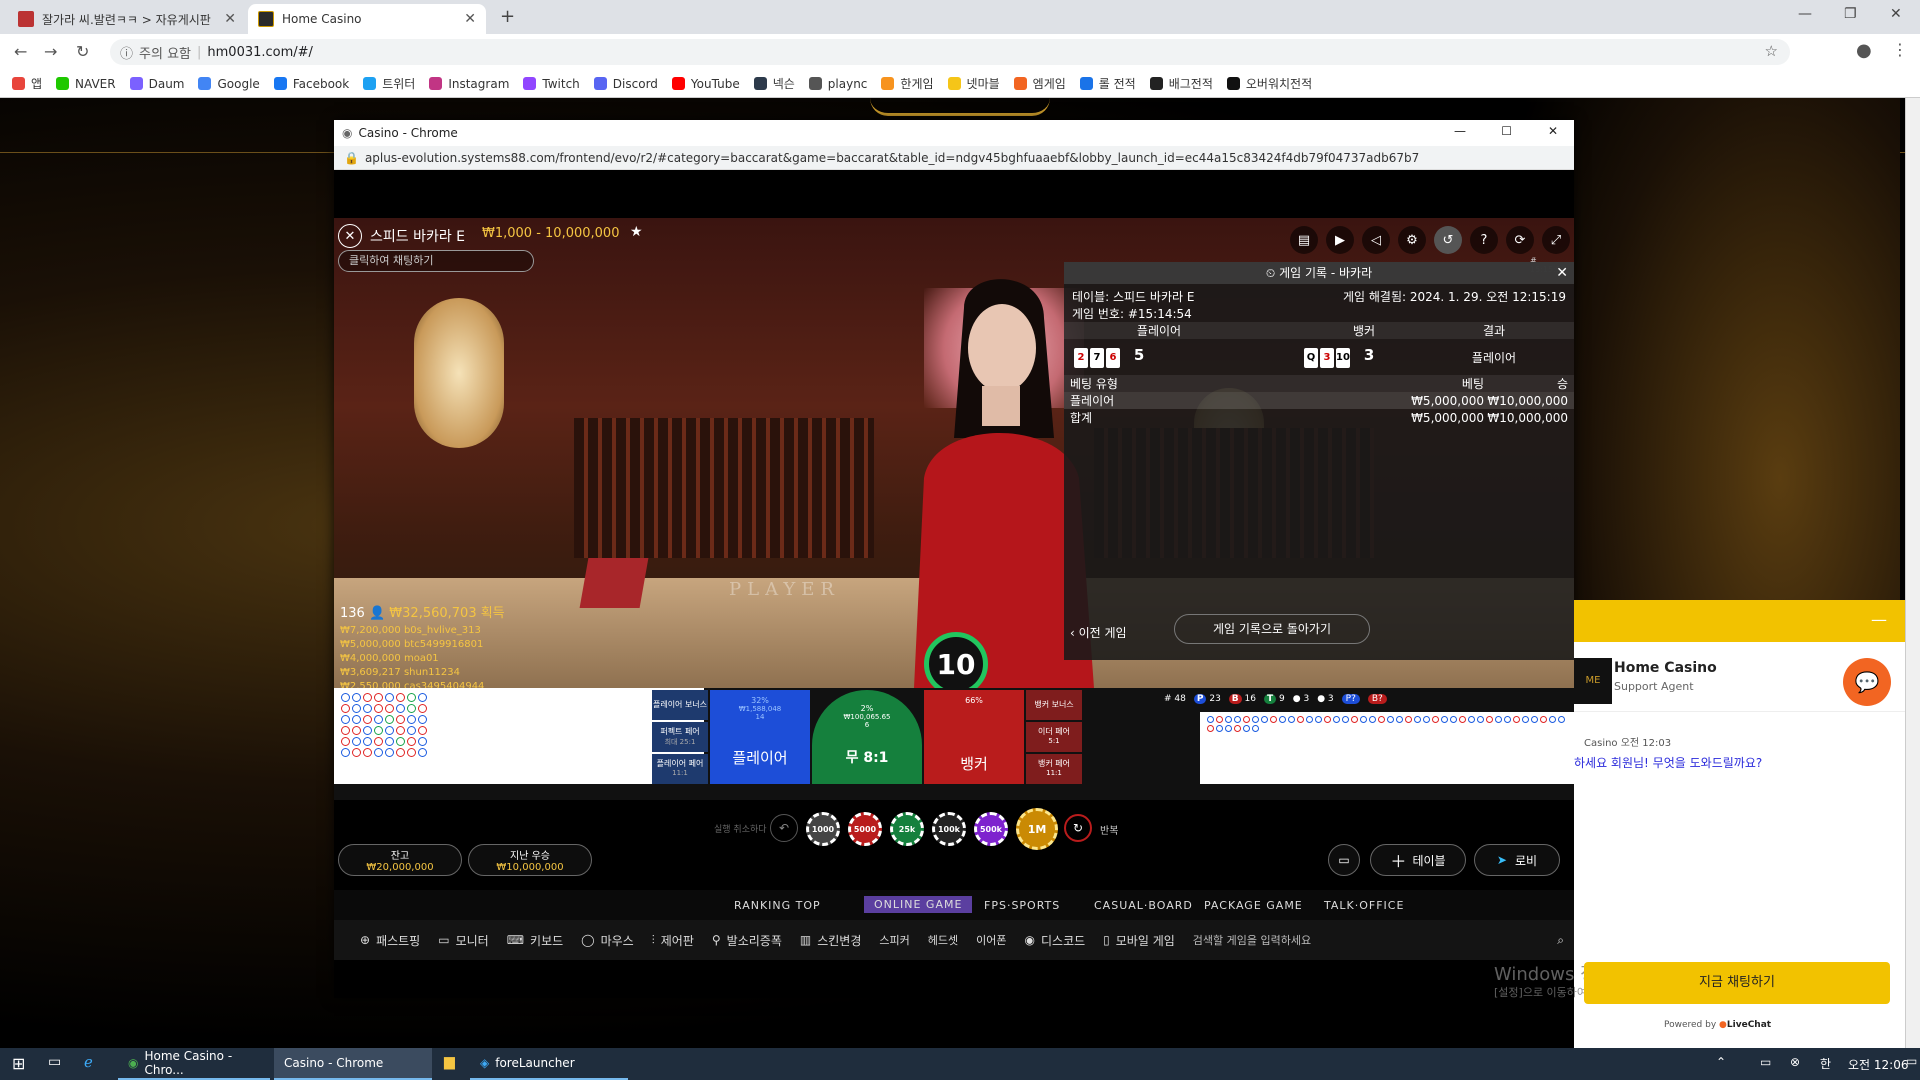 The image size is (1920, 1080). Describe the element at coordinates (507, 16) in the screenshot. I see `new-tab-button: +` at that location.